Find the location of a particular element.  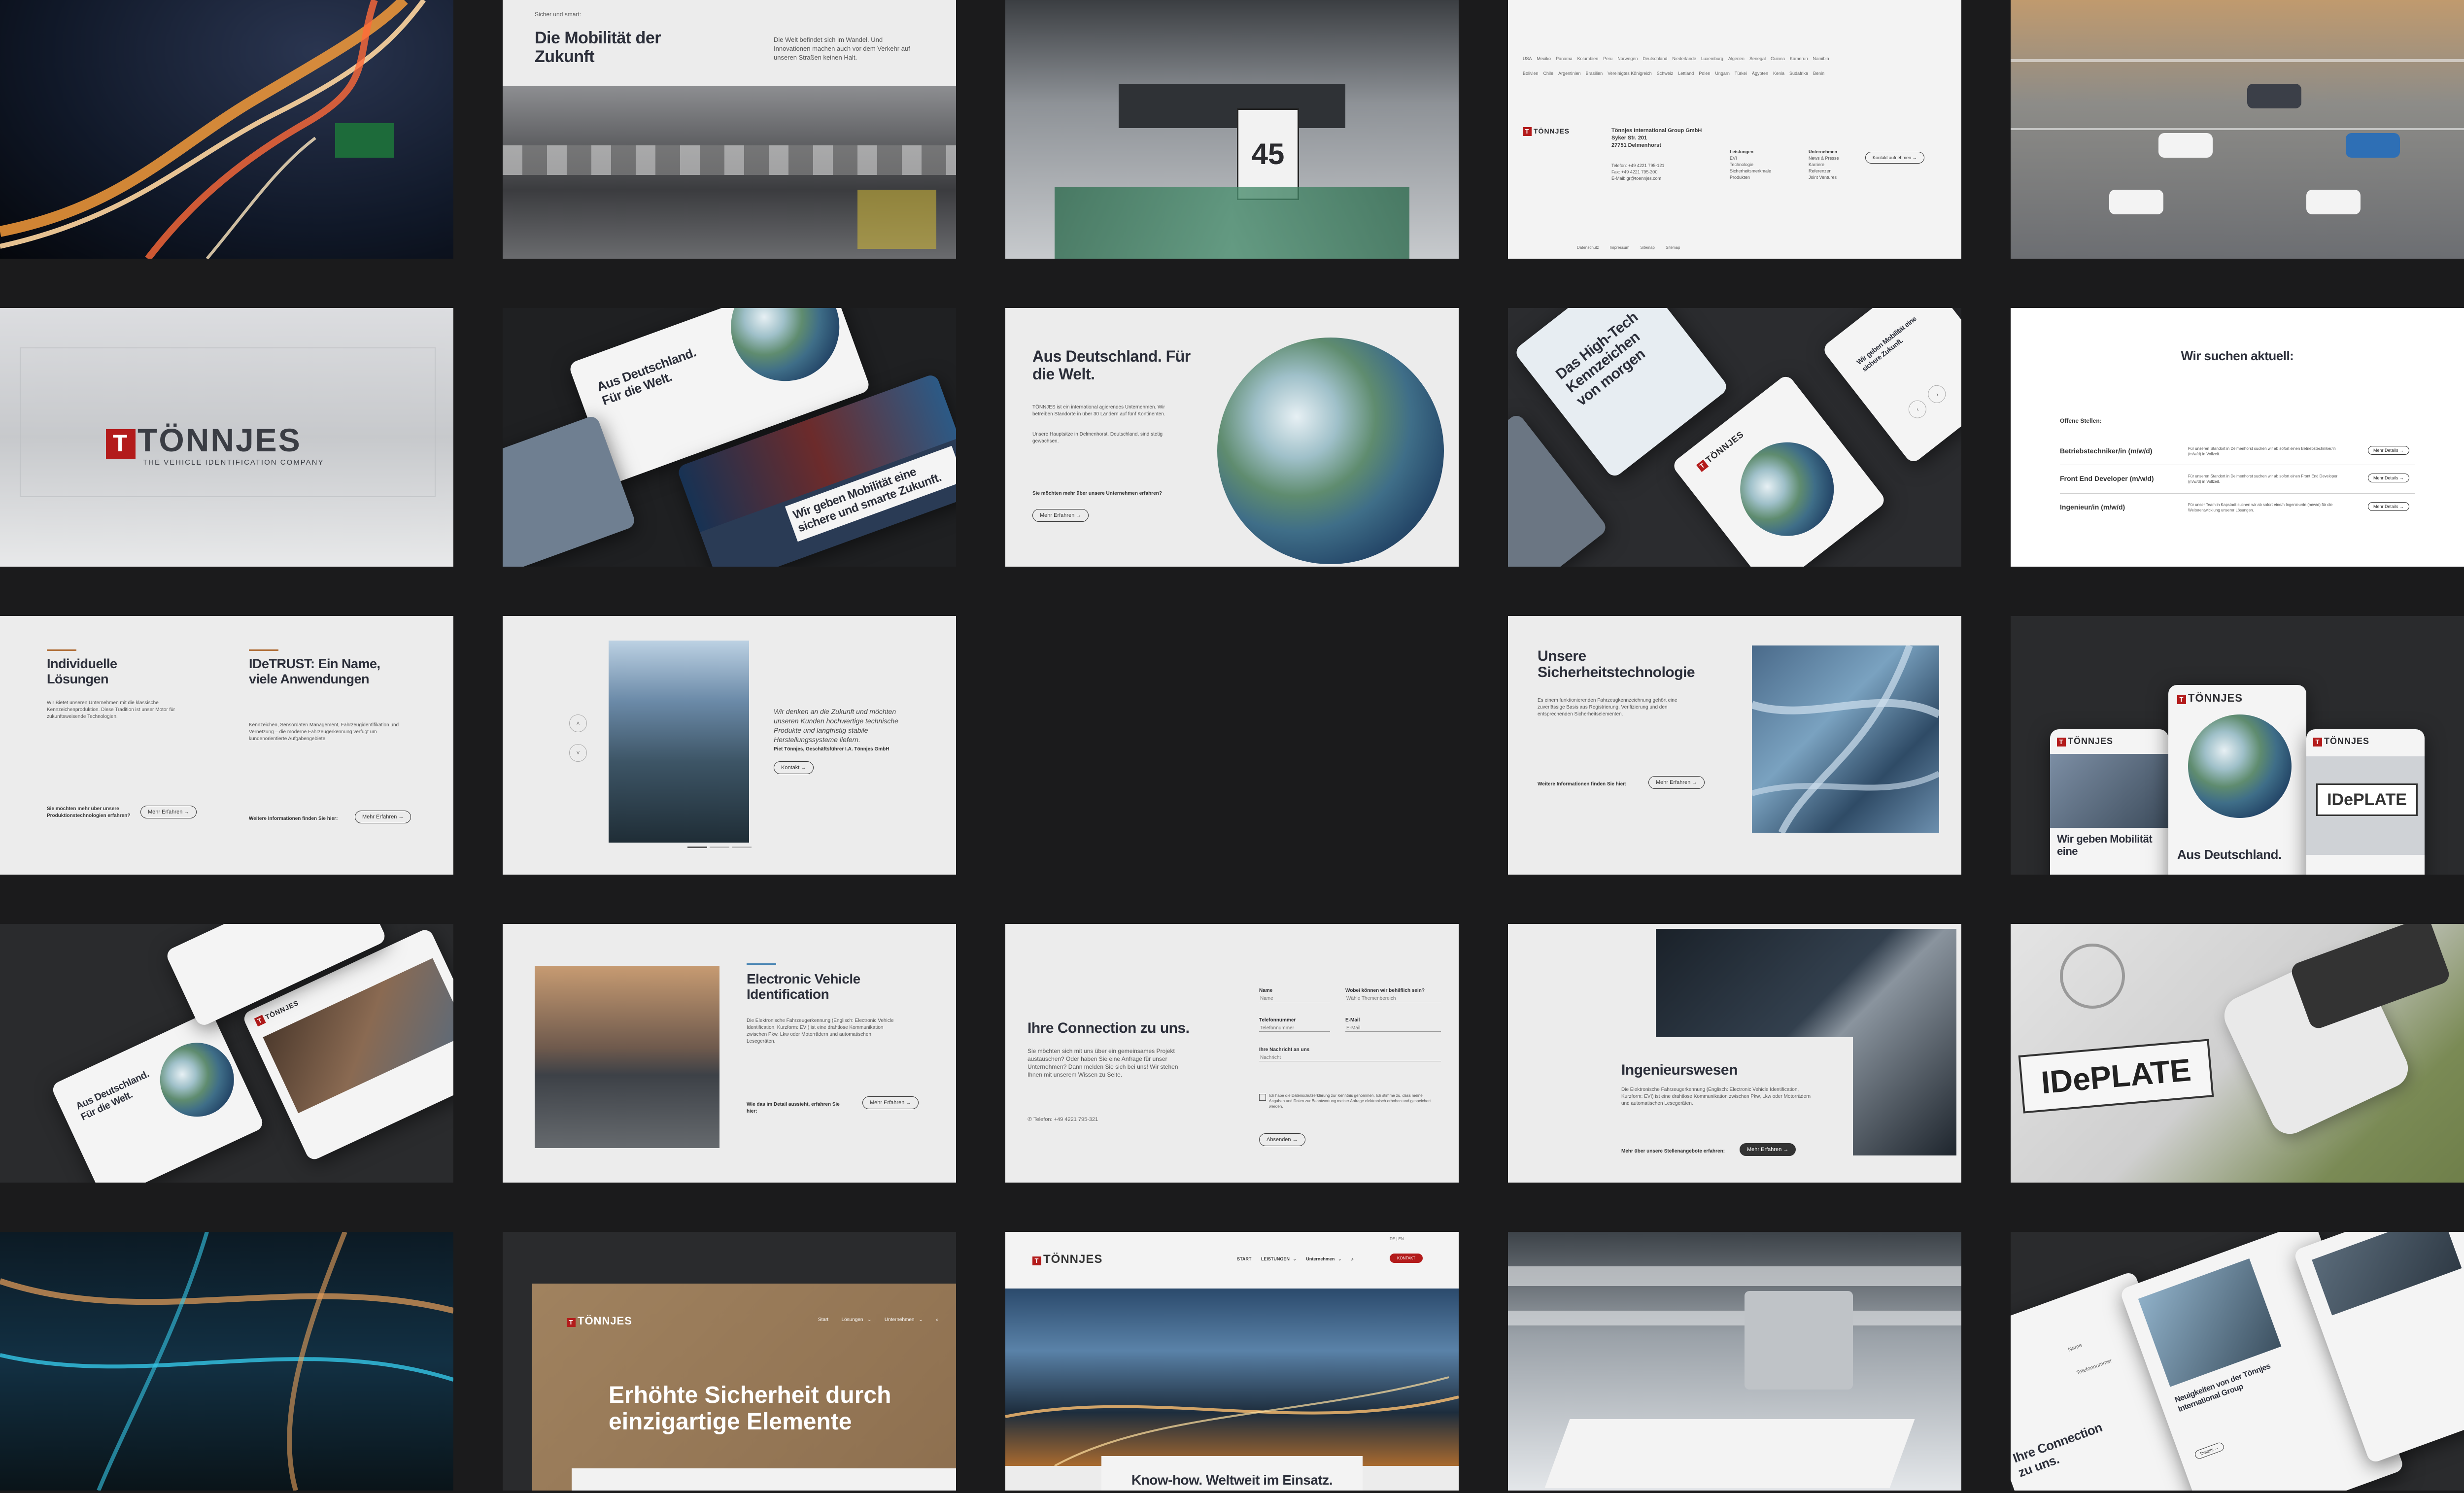

legal-link: Impressum is located at coordinates (1620, 248).